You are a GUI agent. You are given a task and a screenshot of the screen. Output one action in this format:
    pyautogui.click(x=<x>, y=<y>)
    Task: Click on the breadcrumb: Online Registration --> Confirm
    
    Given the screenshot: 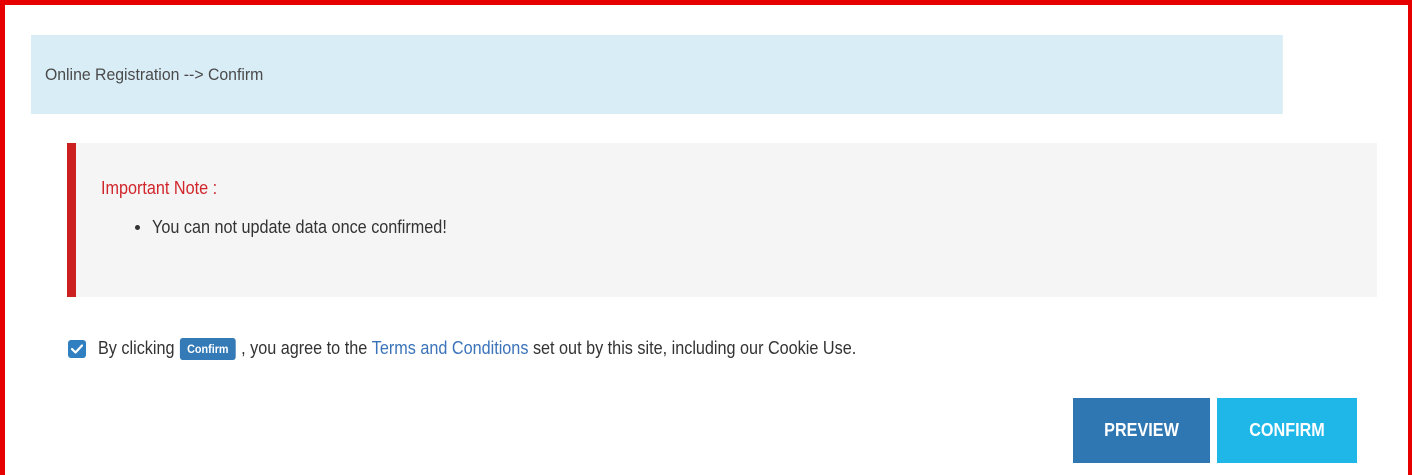 What is the action you would take?
    pyautogui.click(x=154, y=74)
    